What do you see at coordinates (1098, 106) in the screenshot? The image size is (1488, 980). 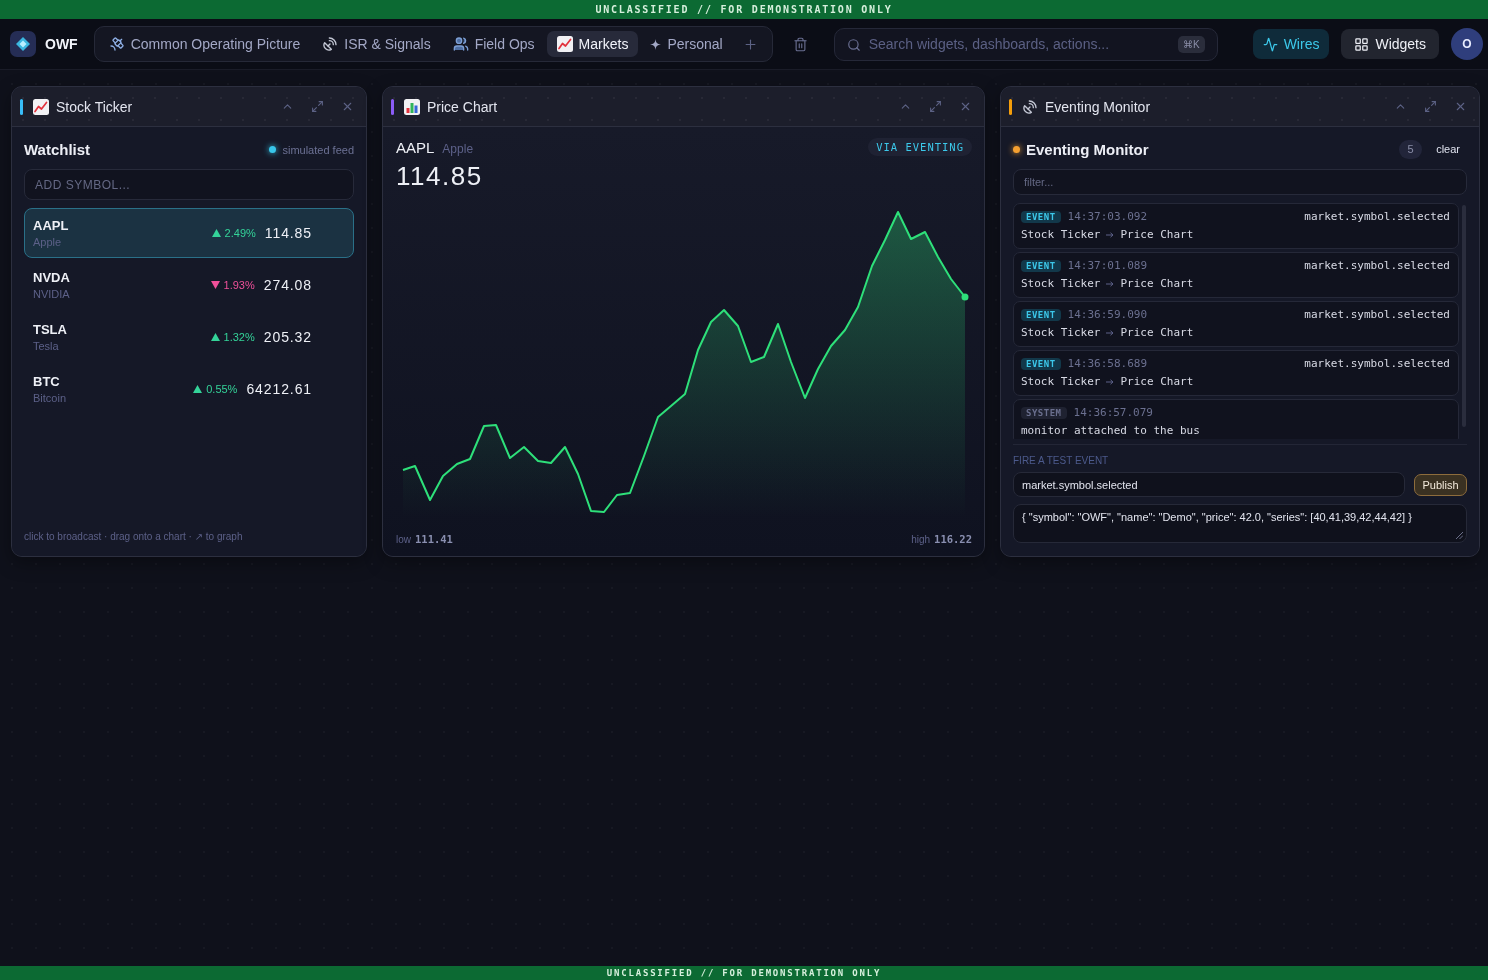 I see `panel-title: Eventing Monitor` at bounding box center [1098, 106].